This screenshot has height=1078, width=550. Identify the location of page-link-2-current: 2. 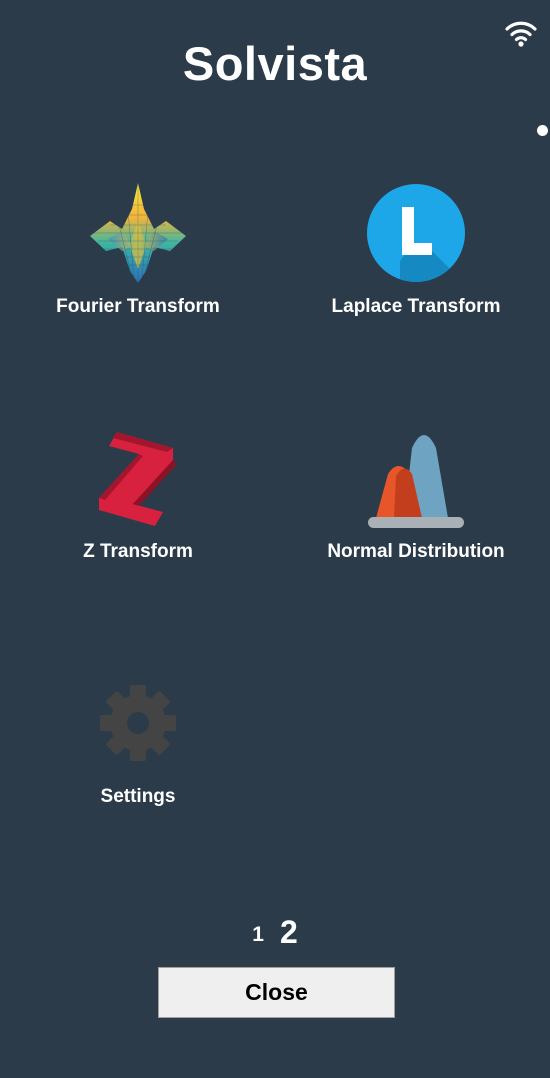
(289, 932).